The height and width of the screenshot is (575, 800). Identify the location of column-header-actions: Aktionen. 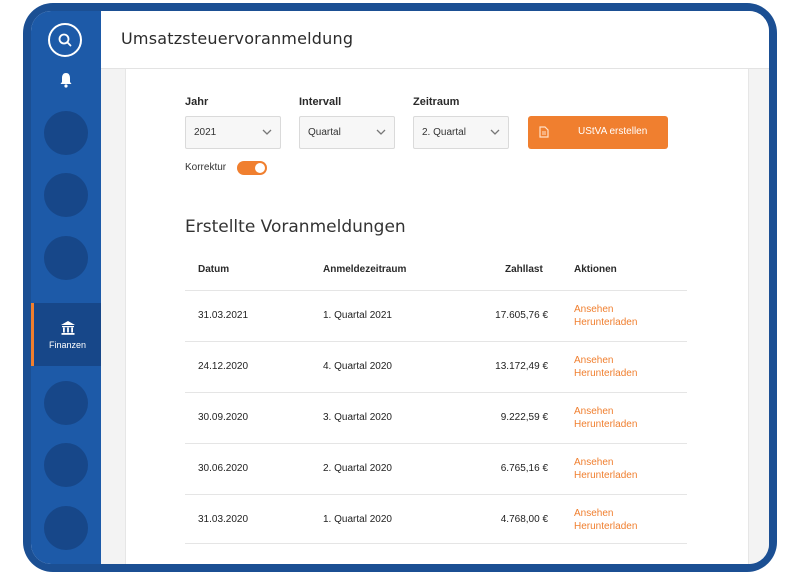
(595, 269).